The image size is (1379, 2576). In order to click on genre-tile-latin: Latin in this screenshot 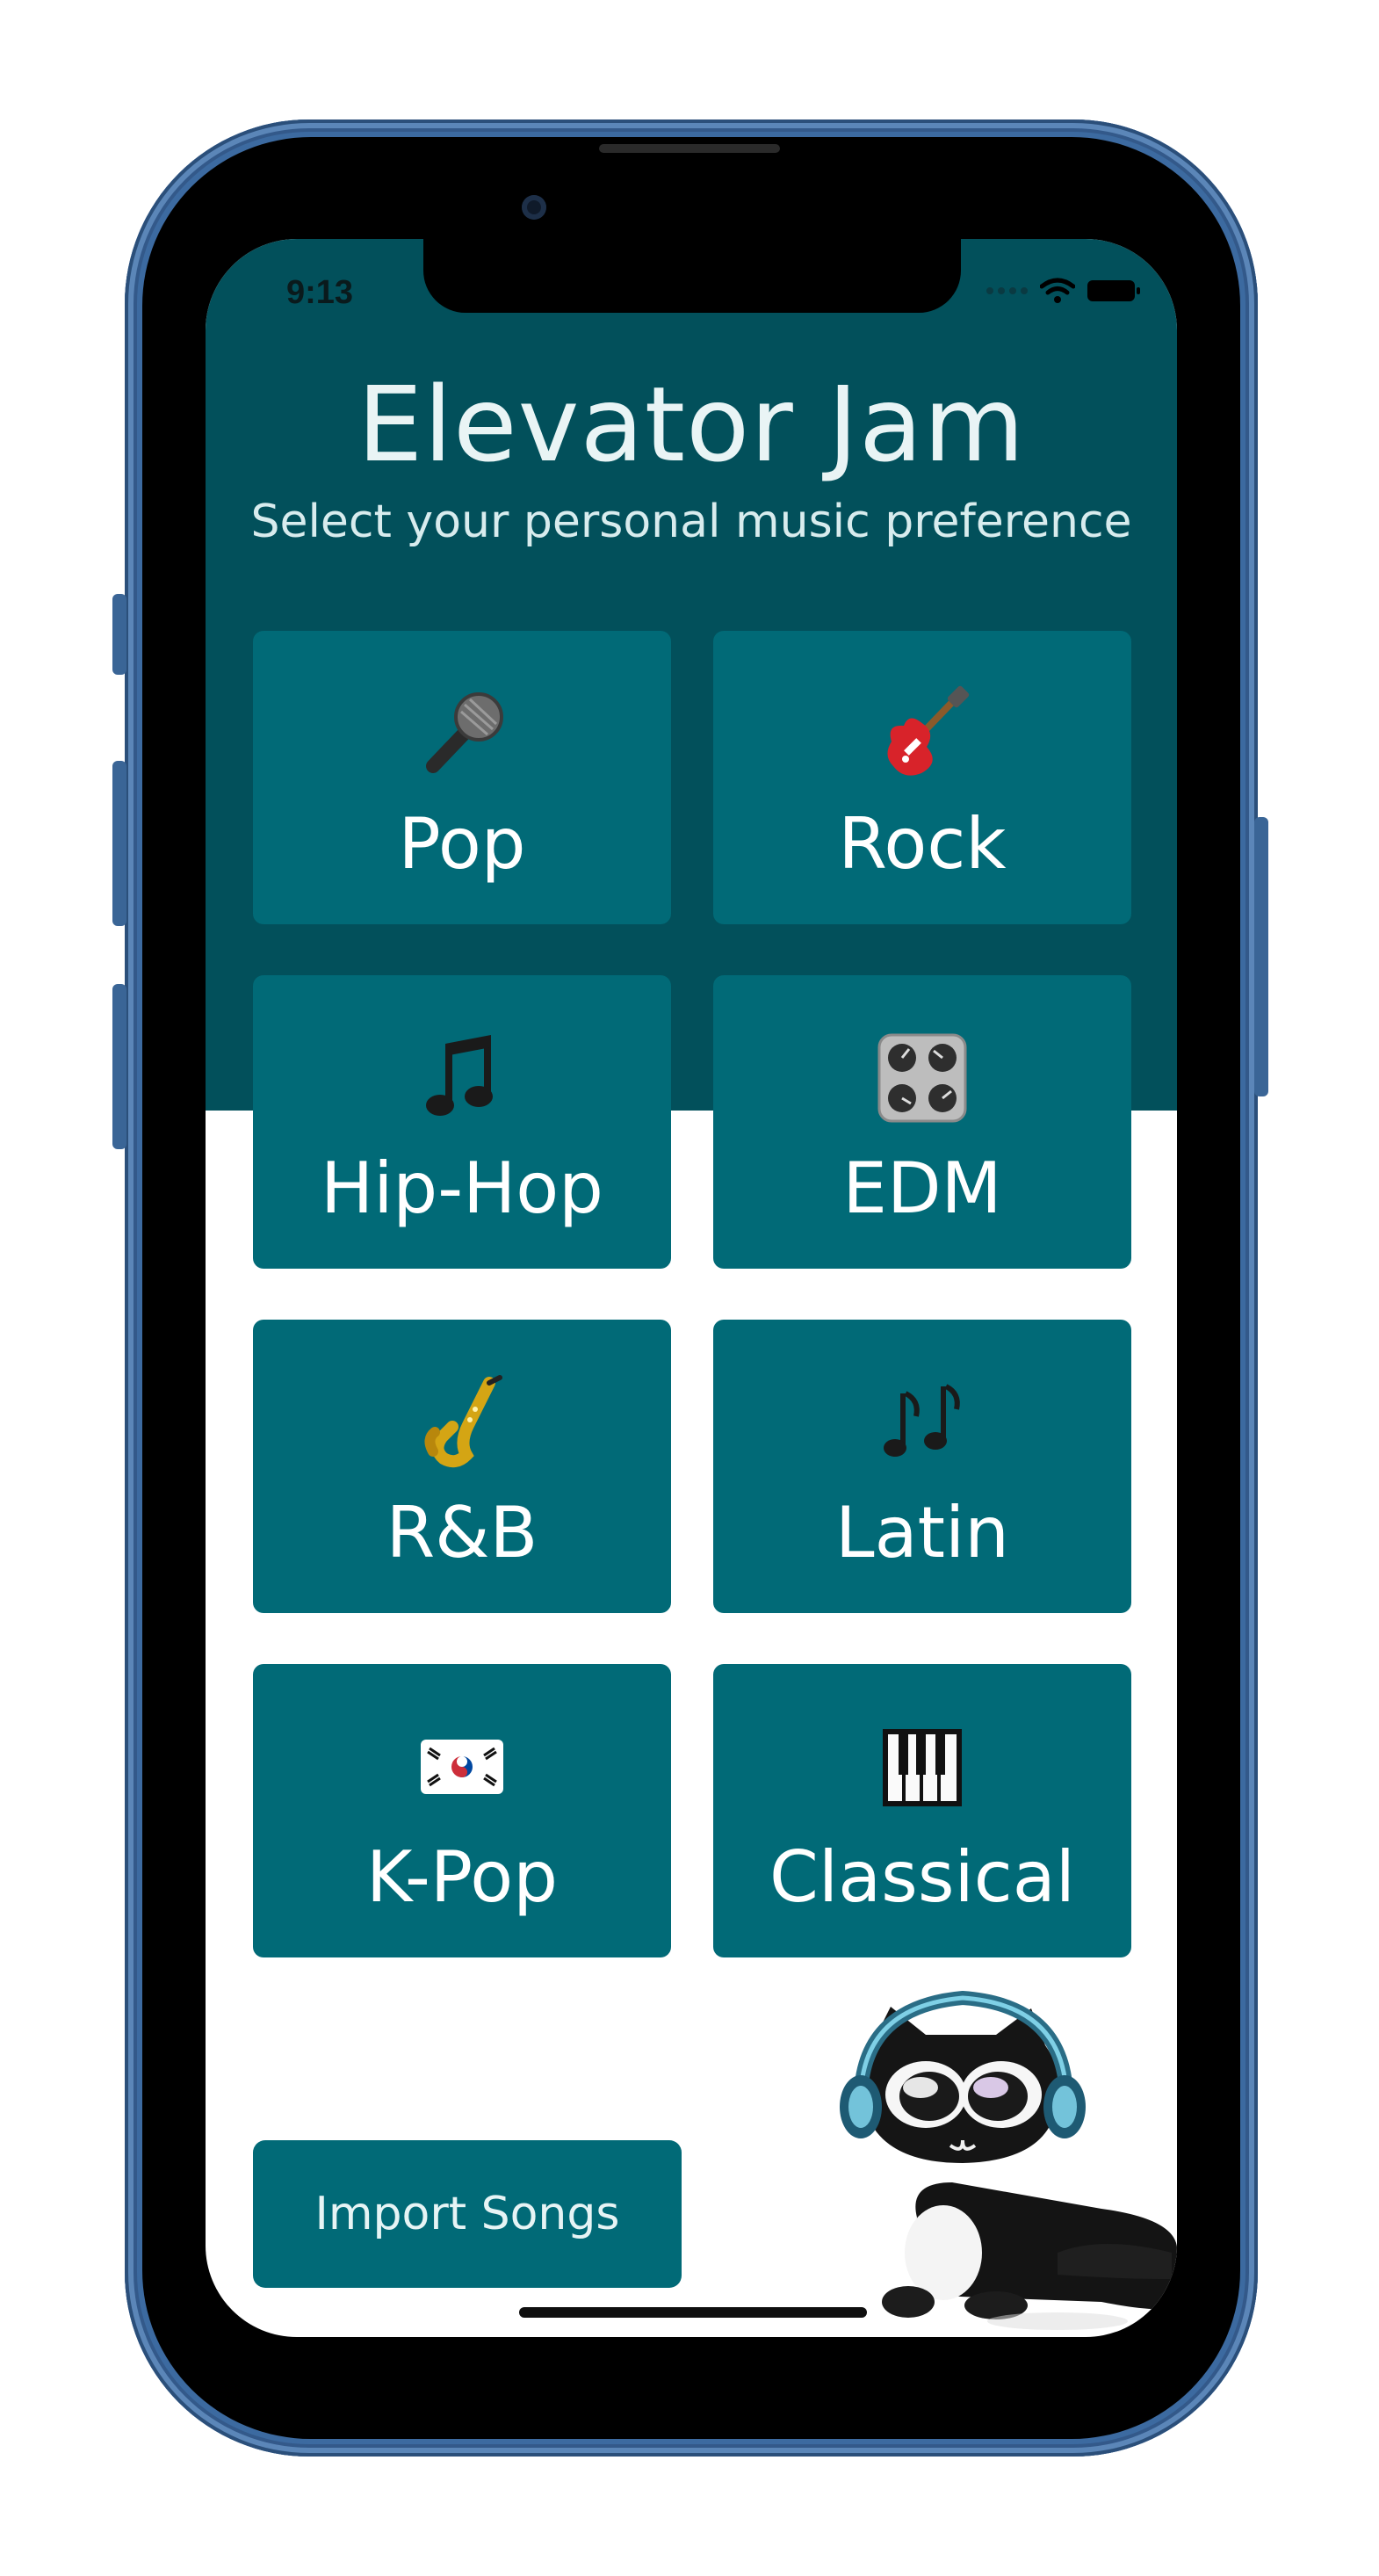, I will do `click(922, 1466)`.